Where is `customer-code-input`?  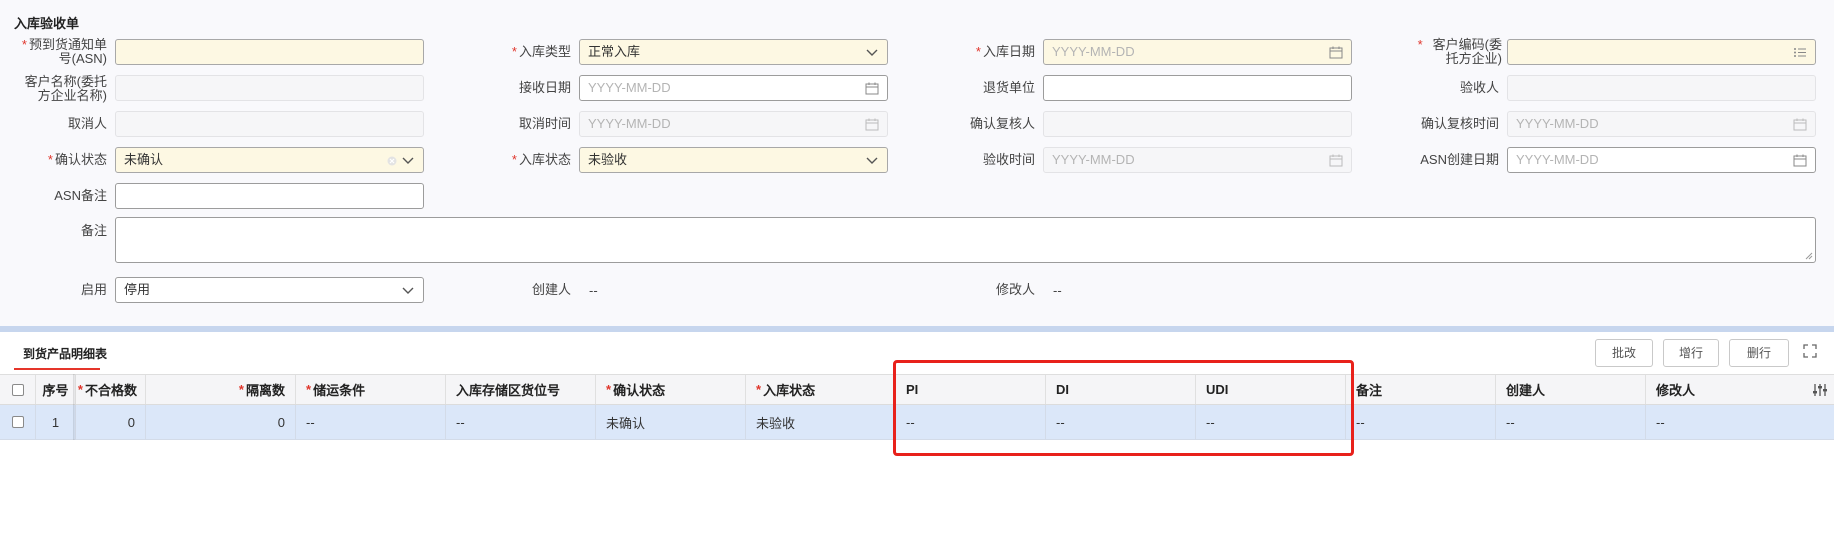
customer-code-input is located at coordinates (1661, 52).